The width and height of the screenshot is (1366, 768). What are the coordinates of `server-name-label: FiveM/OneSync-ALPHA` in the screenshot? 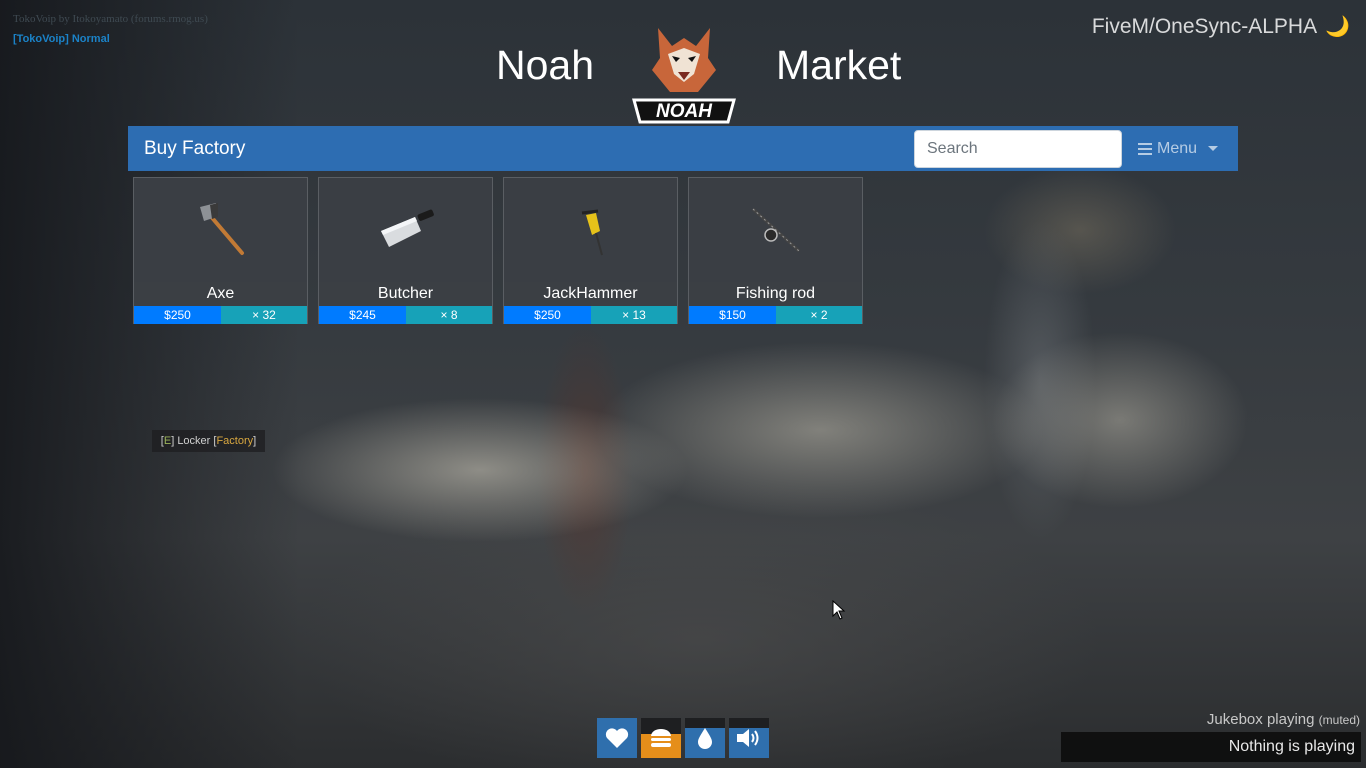 It's located at (1204, 26).